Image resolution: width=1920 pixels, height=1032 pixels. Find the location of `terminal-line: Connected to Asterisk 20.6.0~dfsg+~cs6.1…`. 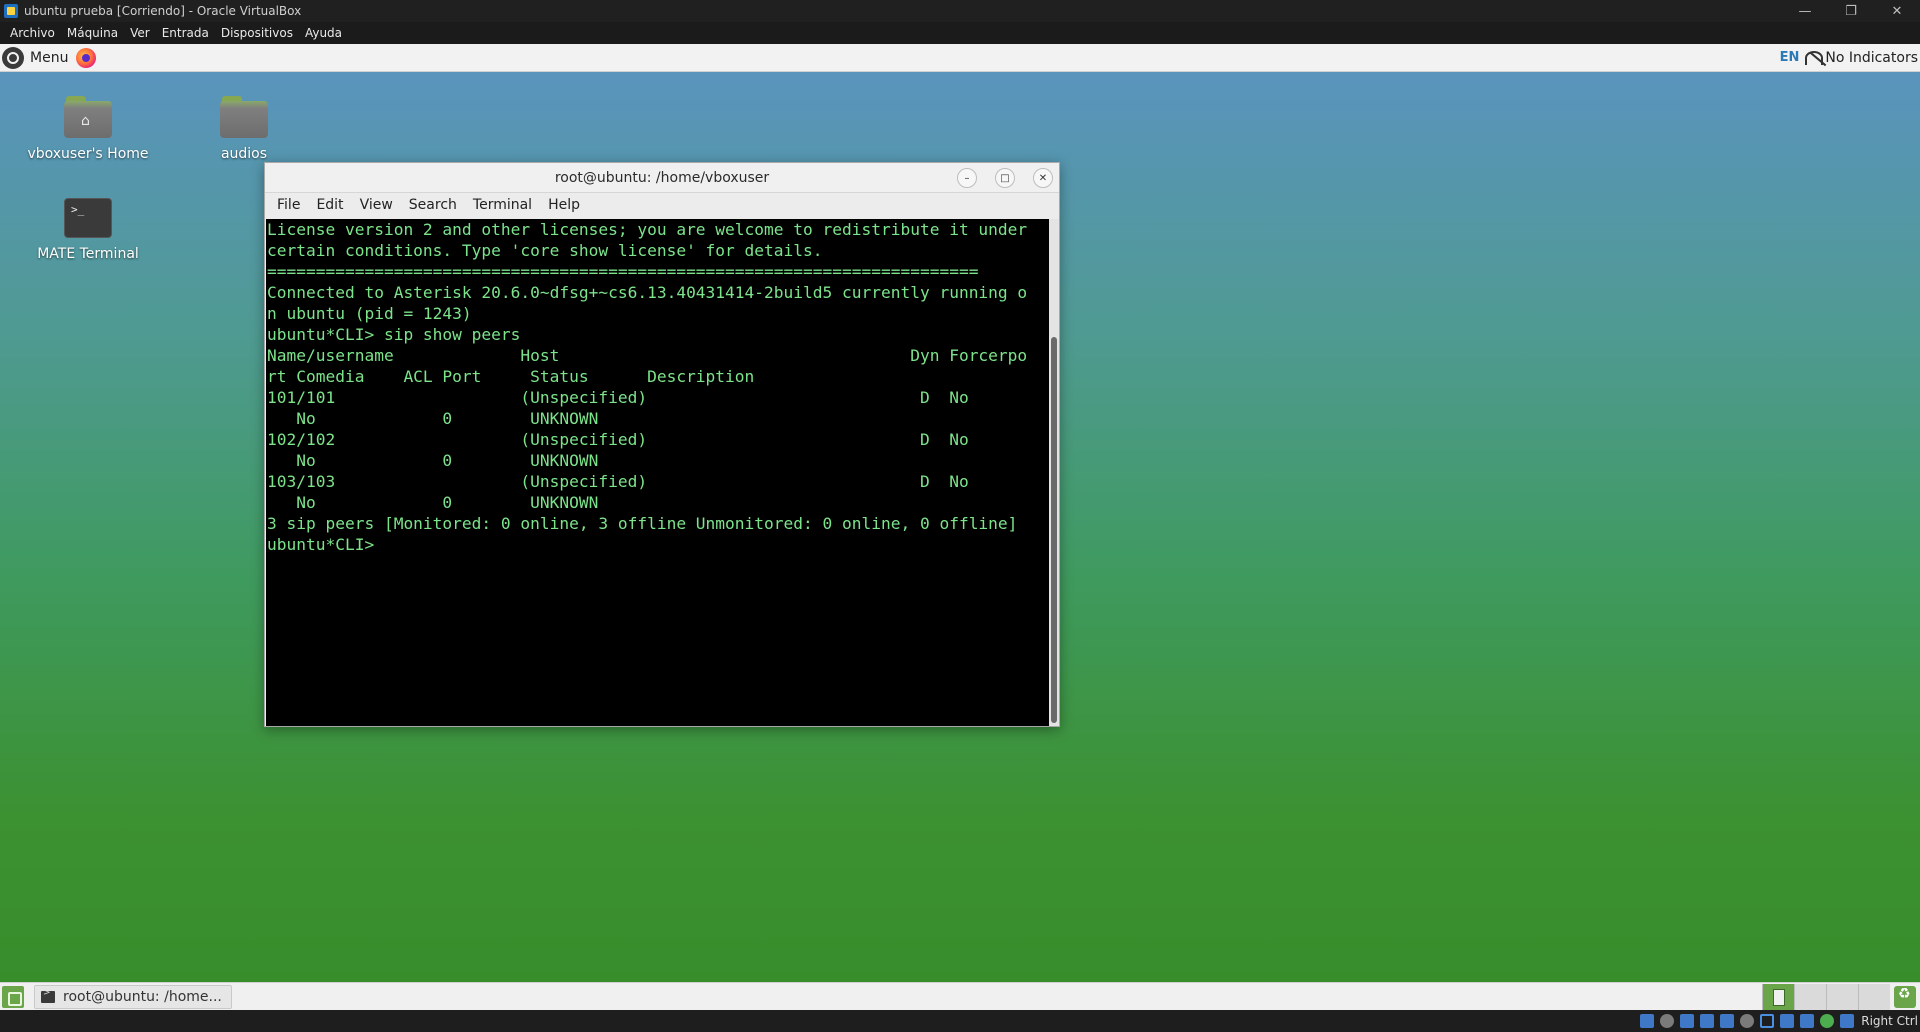

terminal-line: Connected to Asterisk 20.6.0~dfsg+~cs6.1… is located at coordinates (647, 292).